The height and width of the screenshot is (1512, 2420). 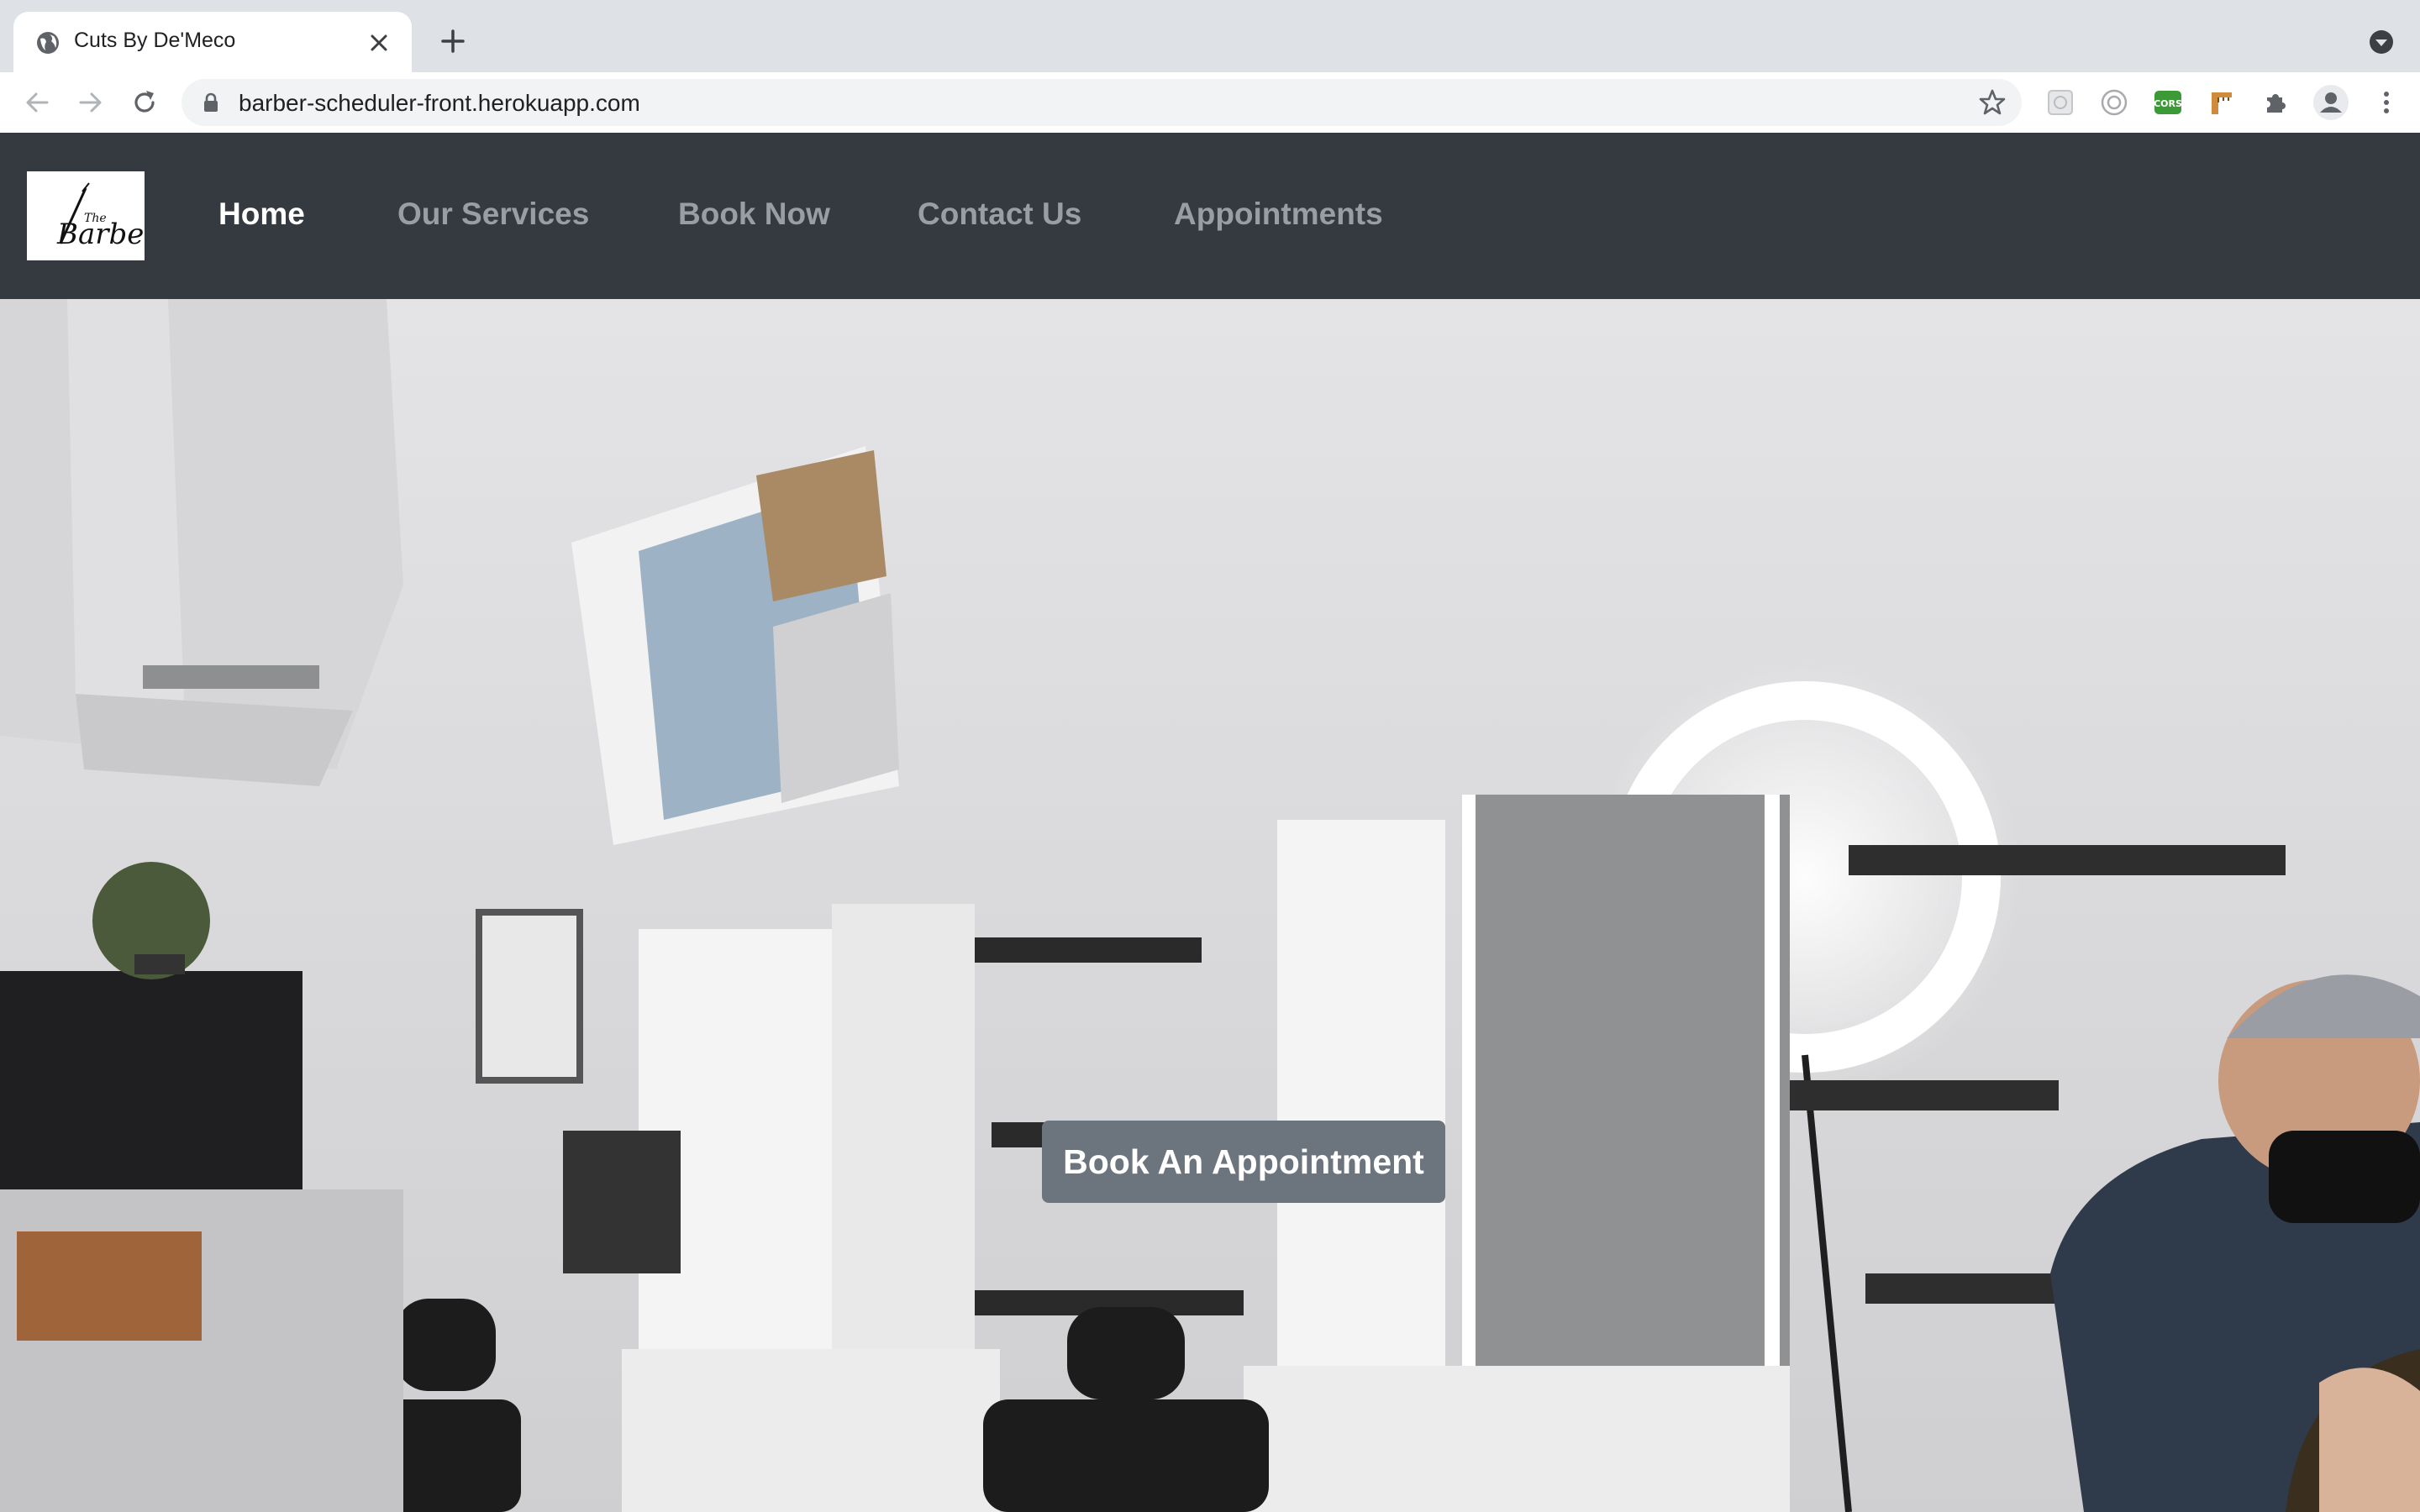 I want to click on url-text: barber-scheduler-front.herokuapp.com, so click(x=439, y=103).